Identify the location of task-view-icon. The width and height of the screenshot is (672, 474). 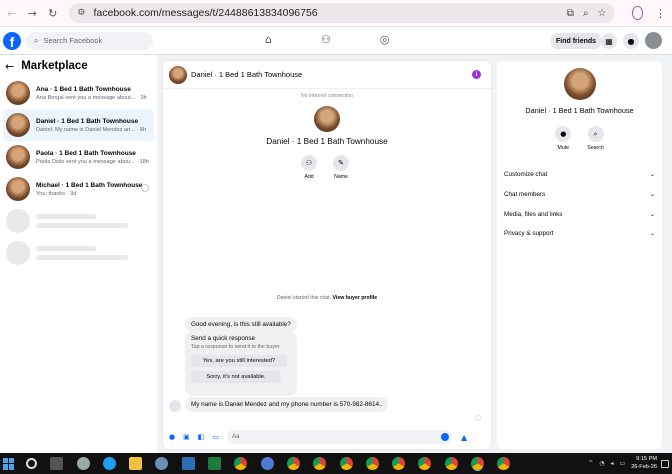
(57, 463).